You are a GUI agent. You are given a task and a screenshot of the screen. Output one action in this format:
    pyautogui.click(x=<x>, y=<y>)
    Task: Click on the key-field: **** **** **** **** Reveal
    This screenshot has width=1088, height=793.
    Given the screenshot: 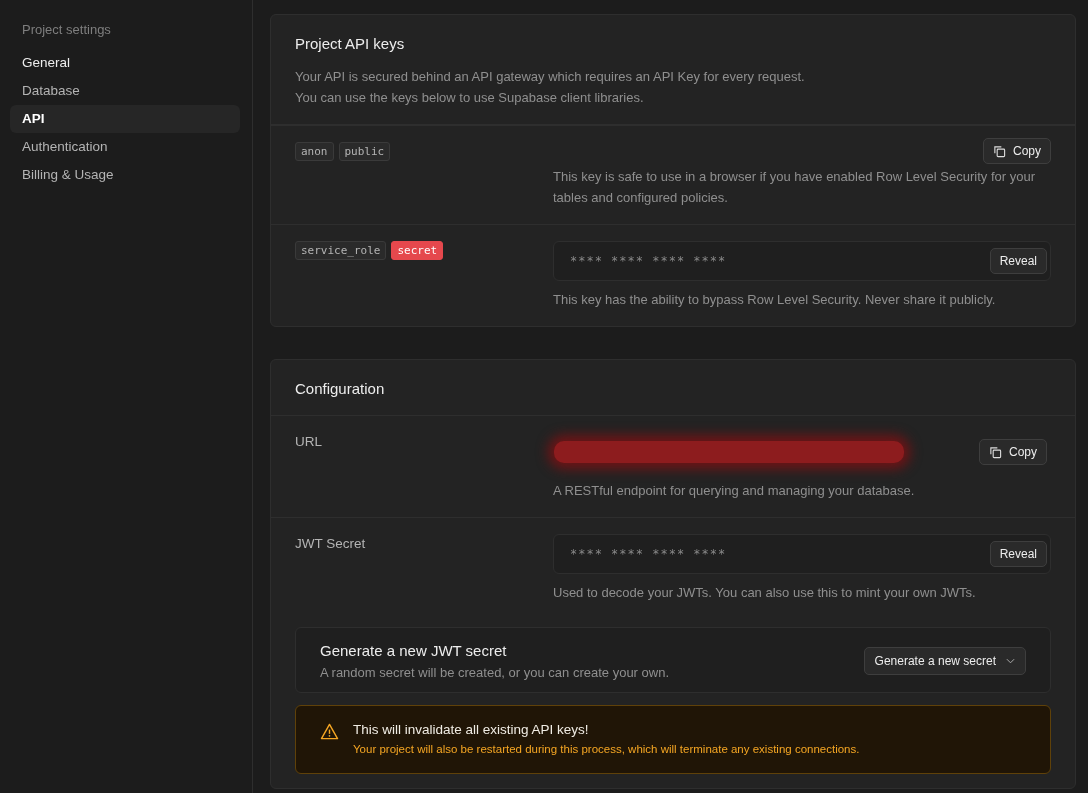 What is the action you would take?
    pyautogui.click(x=802, y=261)
    